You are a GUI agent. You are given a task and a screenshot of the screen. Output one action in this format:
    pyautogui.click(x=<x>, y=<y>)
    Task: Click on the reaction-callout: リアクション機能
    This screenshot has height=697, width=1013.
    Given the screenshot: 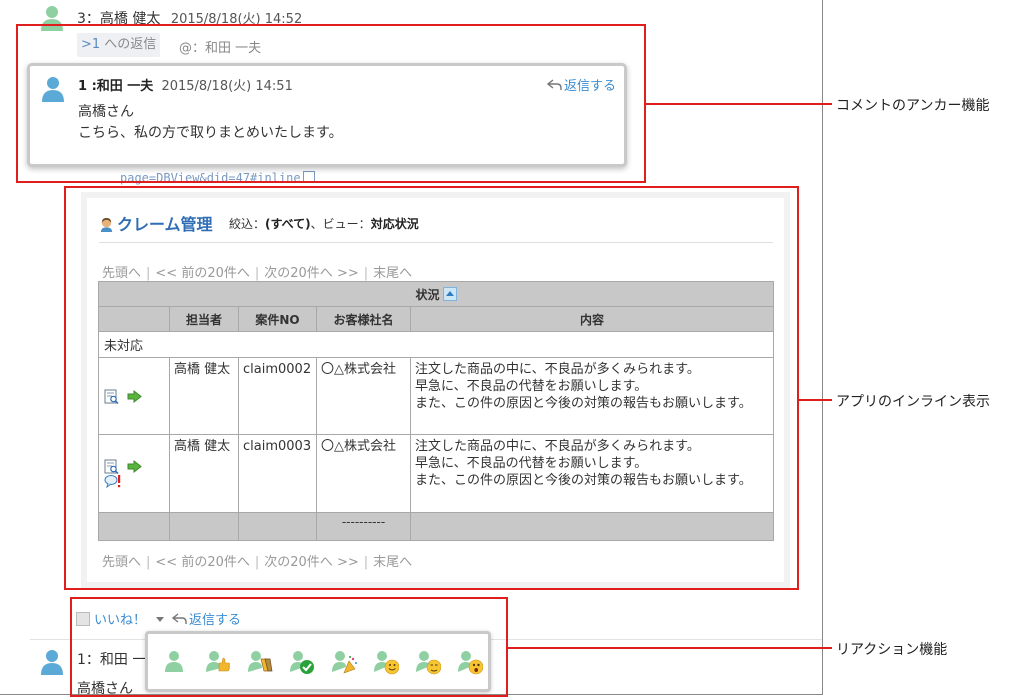 What is the action you would take?
    pyautogui.click(x=892, y=650)
    